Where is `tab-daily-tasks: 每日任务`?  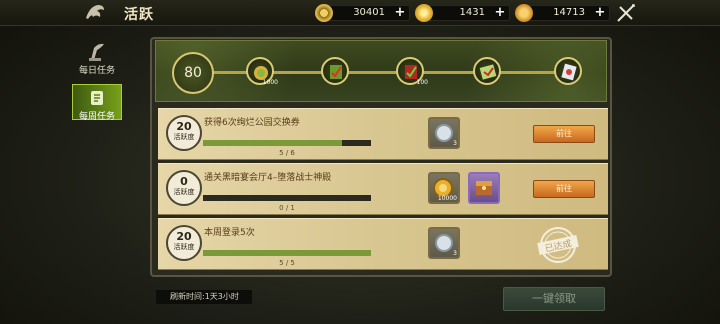 tab-daily-tasks: 每日任务 is located at coordinates (97, 60).